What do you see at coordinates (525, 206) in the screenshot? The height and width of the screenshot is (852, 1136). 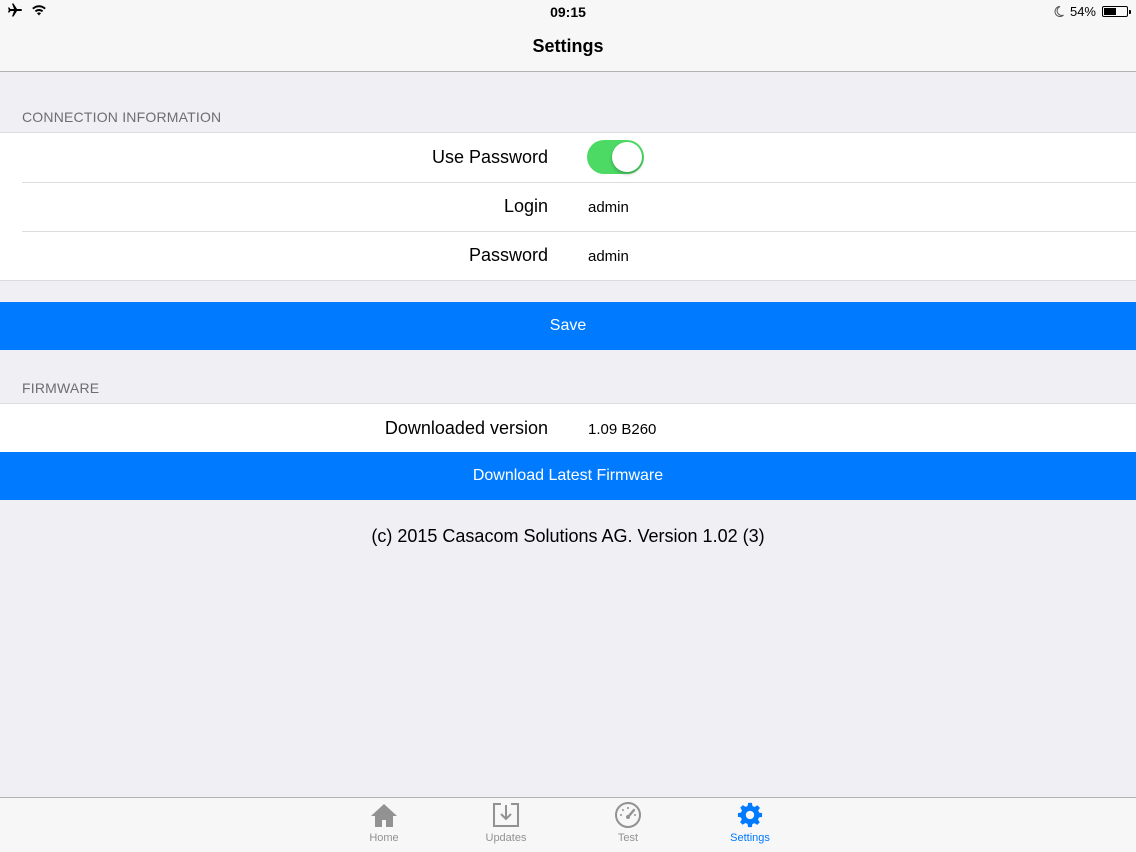 I see `login-label: Login` at bounding box center [525, 206].